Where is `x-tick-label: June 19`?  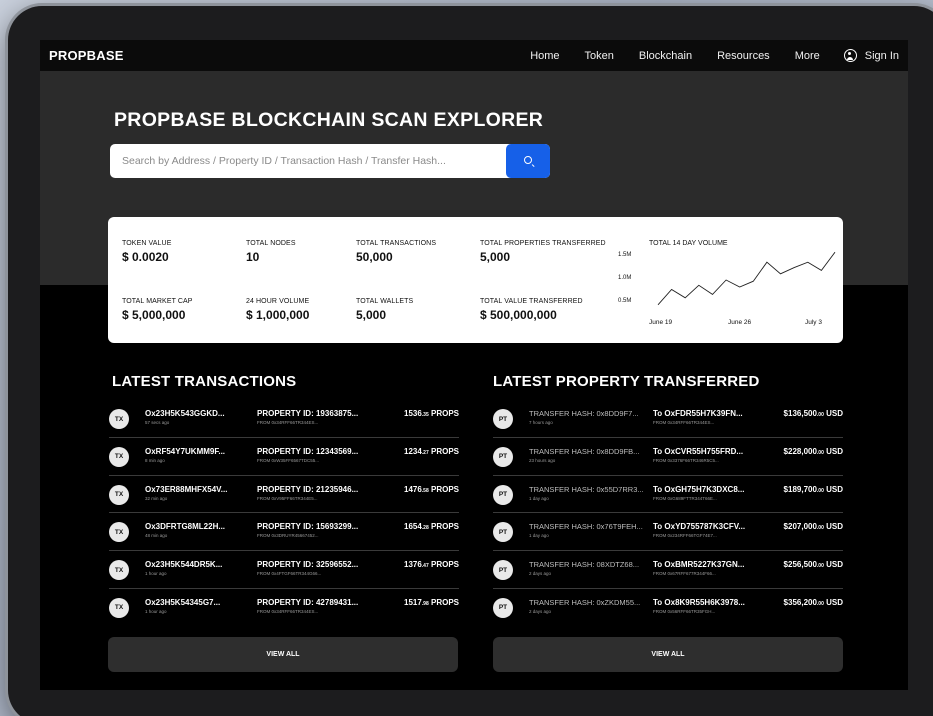
x-tick-label: June 19 is located at coordinates (661, 322).